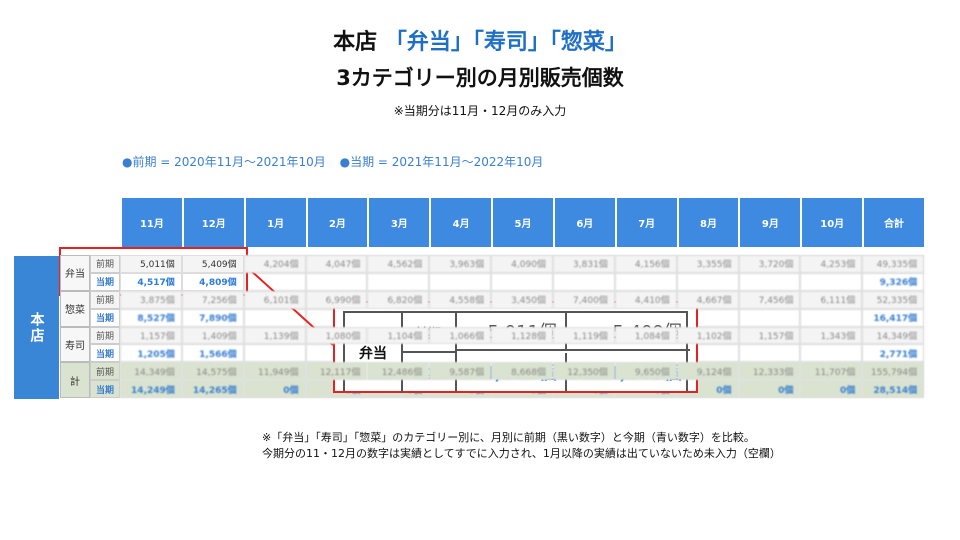  Describe the element at coordinates (398, 264) in the screenshot. I see `table-cell: 4,562個` at that location.